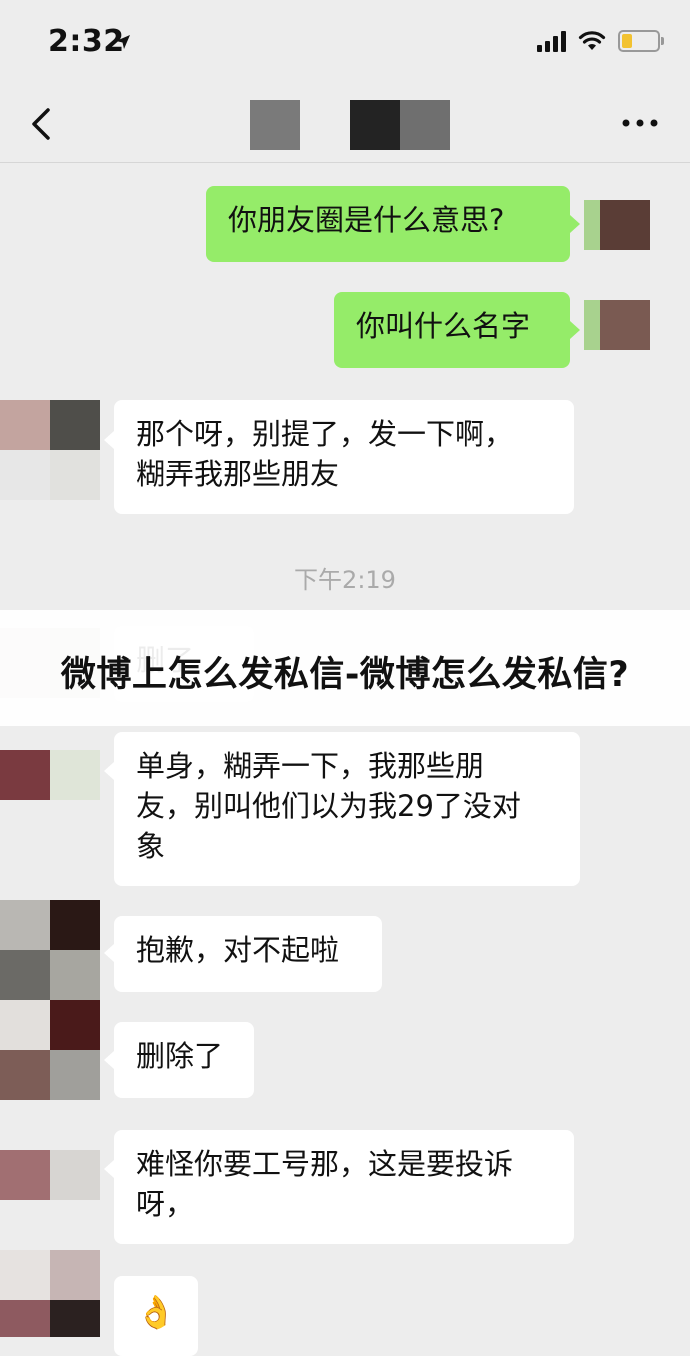 Image resolution: width=690 pixels, height=1356 pixels. I want to click on message-bubble-received: 难怪你要工号那，这是要投诉 呀，, so click(344, 1187).